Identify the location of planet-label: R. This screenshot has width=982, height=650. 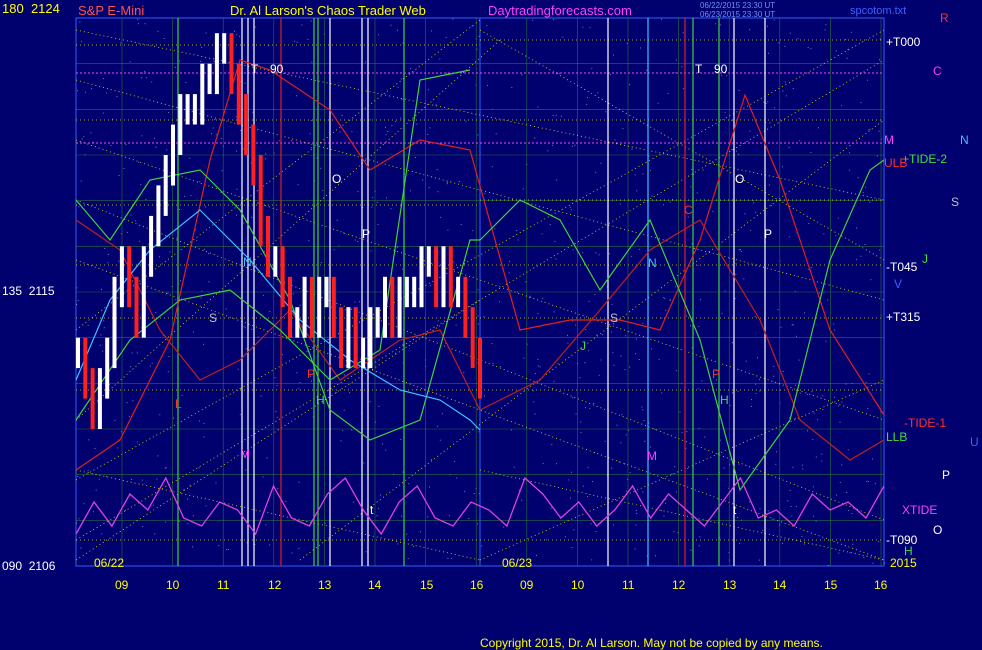
(944, 18).